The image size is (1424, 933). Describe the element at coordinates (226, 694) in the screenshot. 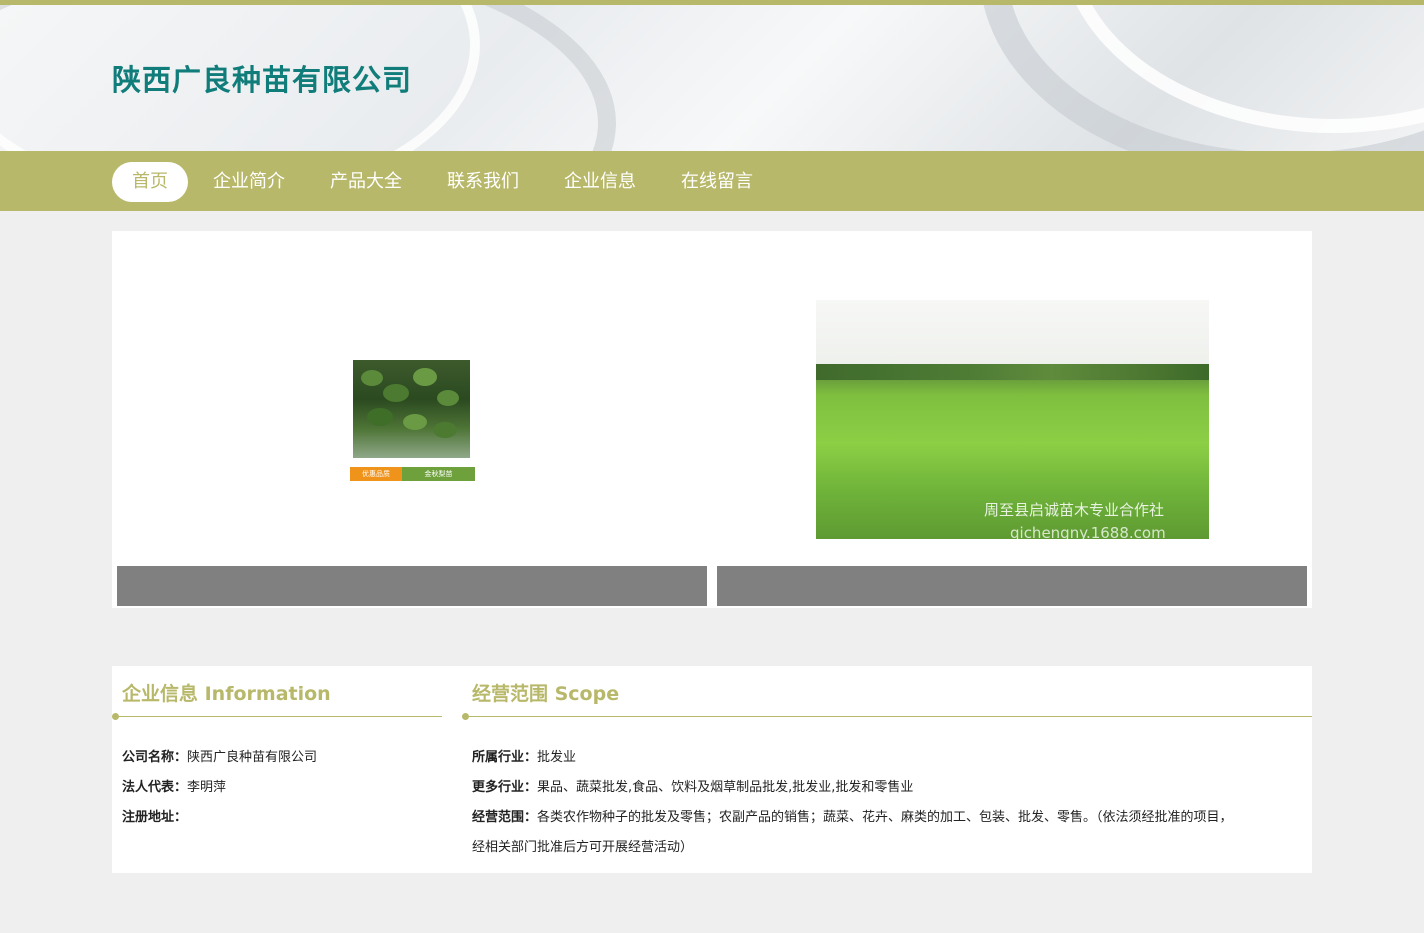

I see `company-info-heading: 企业信息 Information` at that location.